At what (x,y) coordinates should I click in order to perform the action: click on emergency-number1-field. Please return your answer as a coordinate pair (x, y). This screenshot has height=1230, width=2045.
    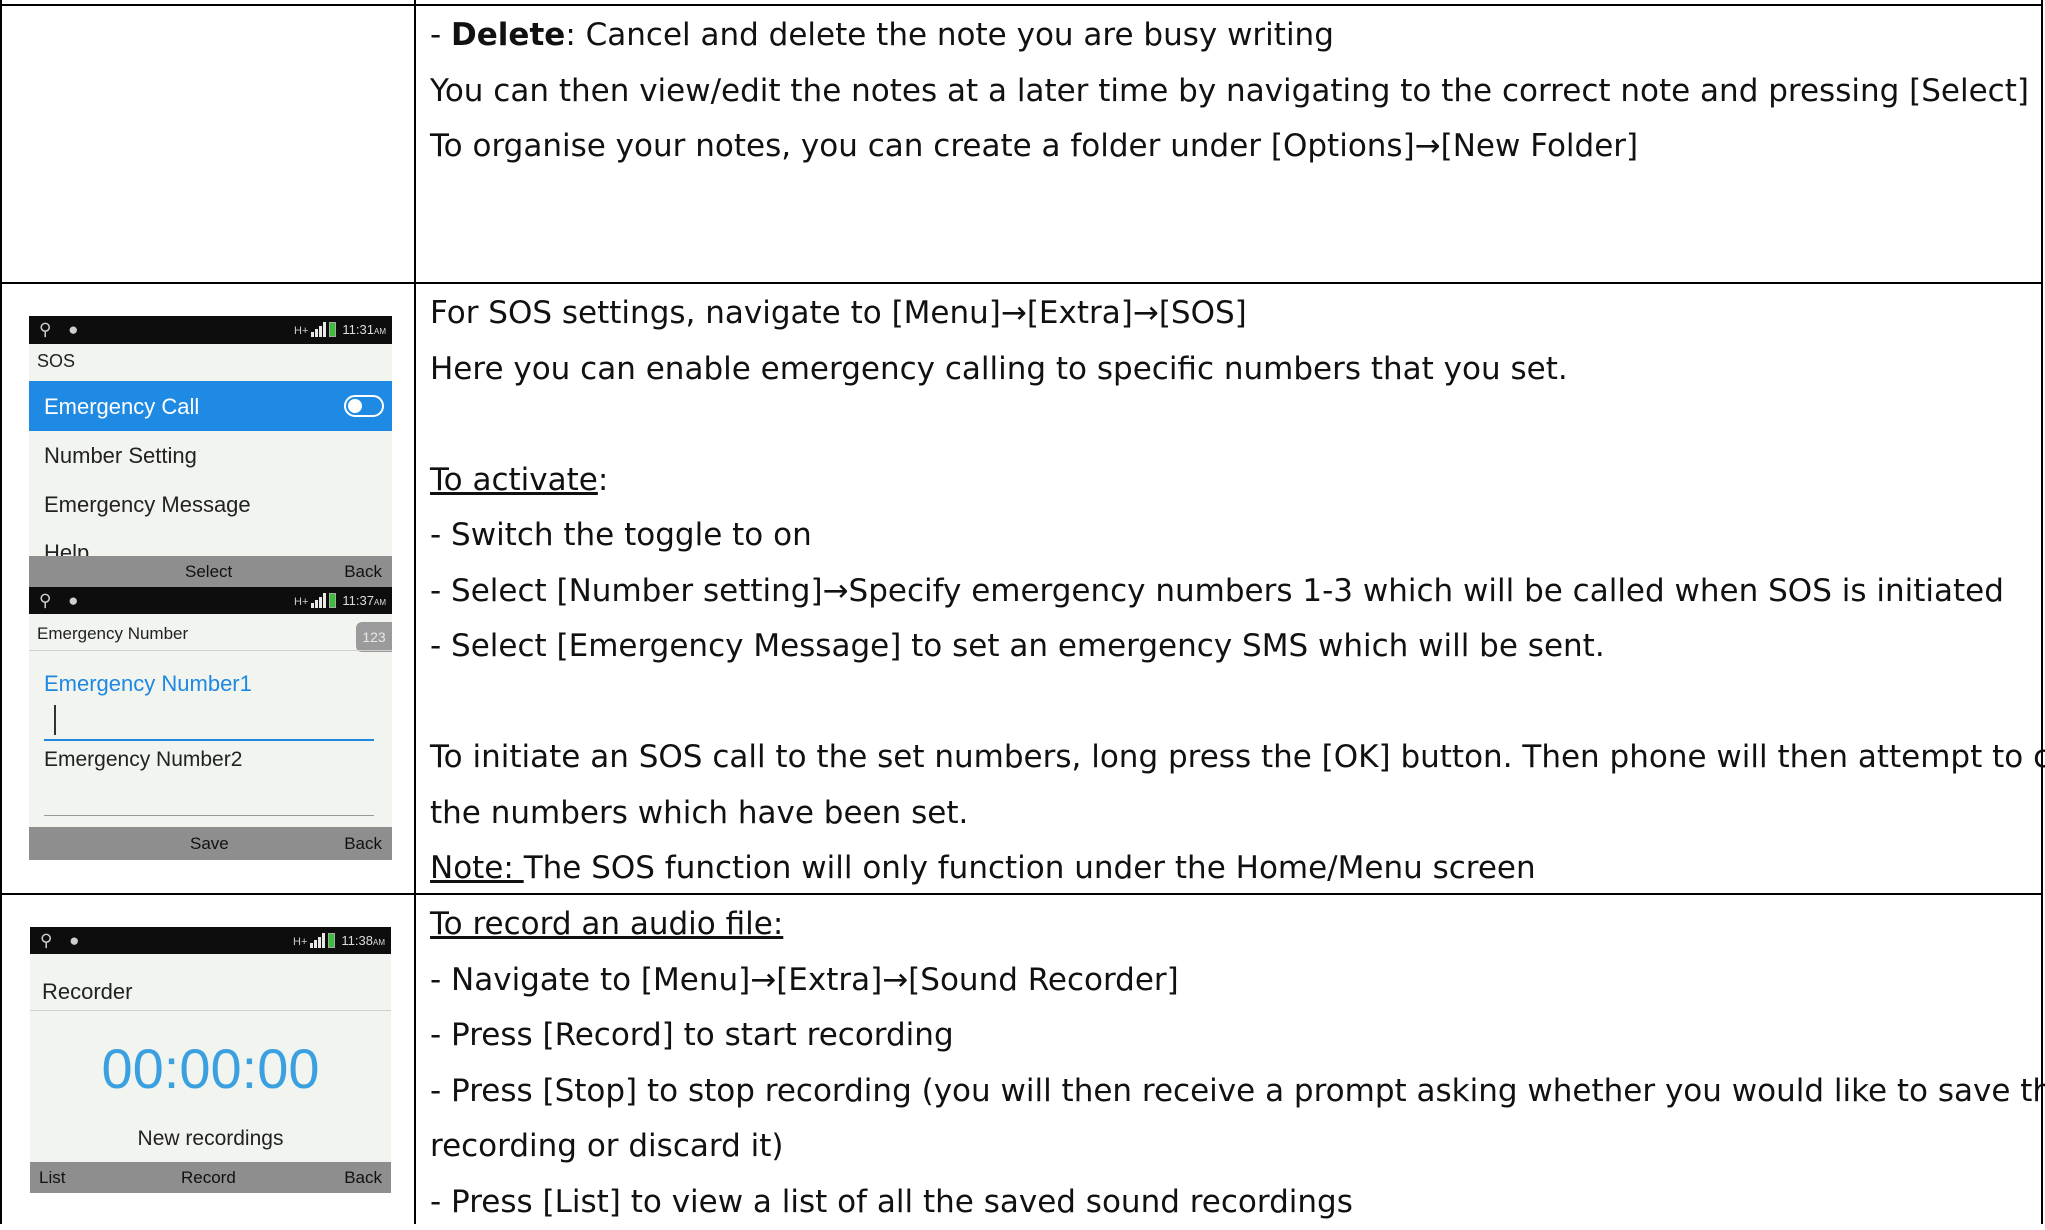
    Looking at the image, I should click on (209, 740).